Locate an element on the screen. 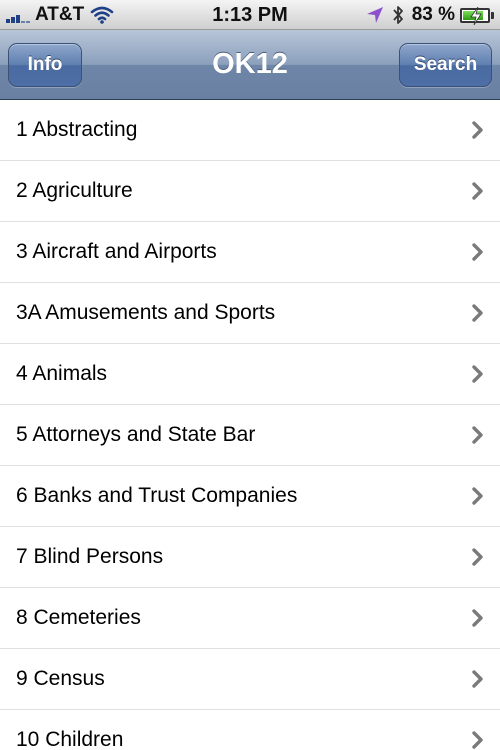 This screenshot has width=500, height=750. bluetooth-icon is located at coordinates (398, 15).